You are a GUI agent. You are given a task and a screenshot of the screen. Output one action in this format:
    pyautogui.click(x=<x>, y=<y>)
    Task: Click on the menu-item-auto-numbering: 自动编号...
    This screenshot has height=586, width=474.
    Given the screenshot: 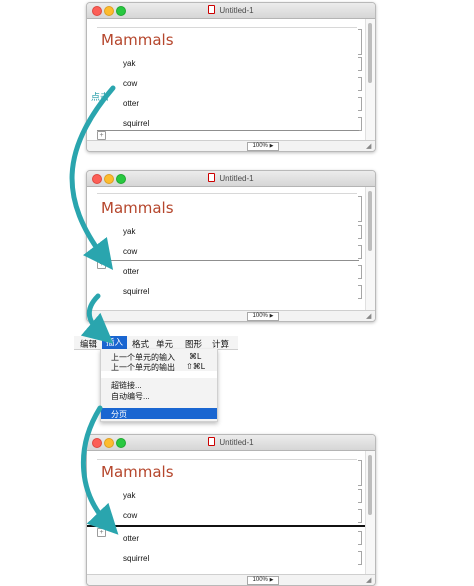 What is the action you would take?
    pyautogui.click(x=130, y=396)
    